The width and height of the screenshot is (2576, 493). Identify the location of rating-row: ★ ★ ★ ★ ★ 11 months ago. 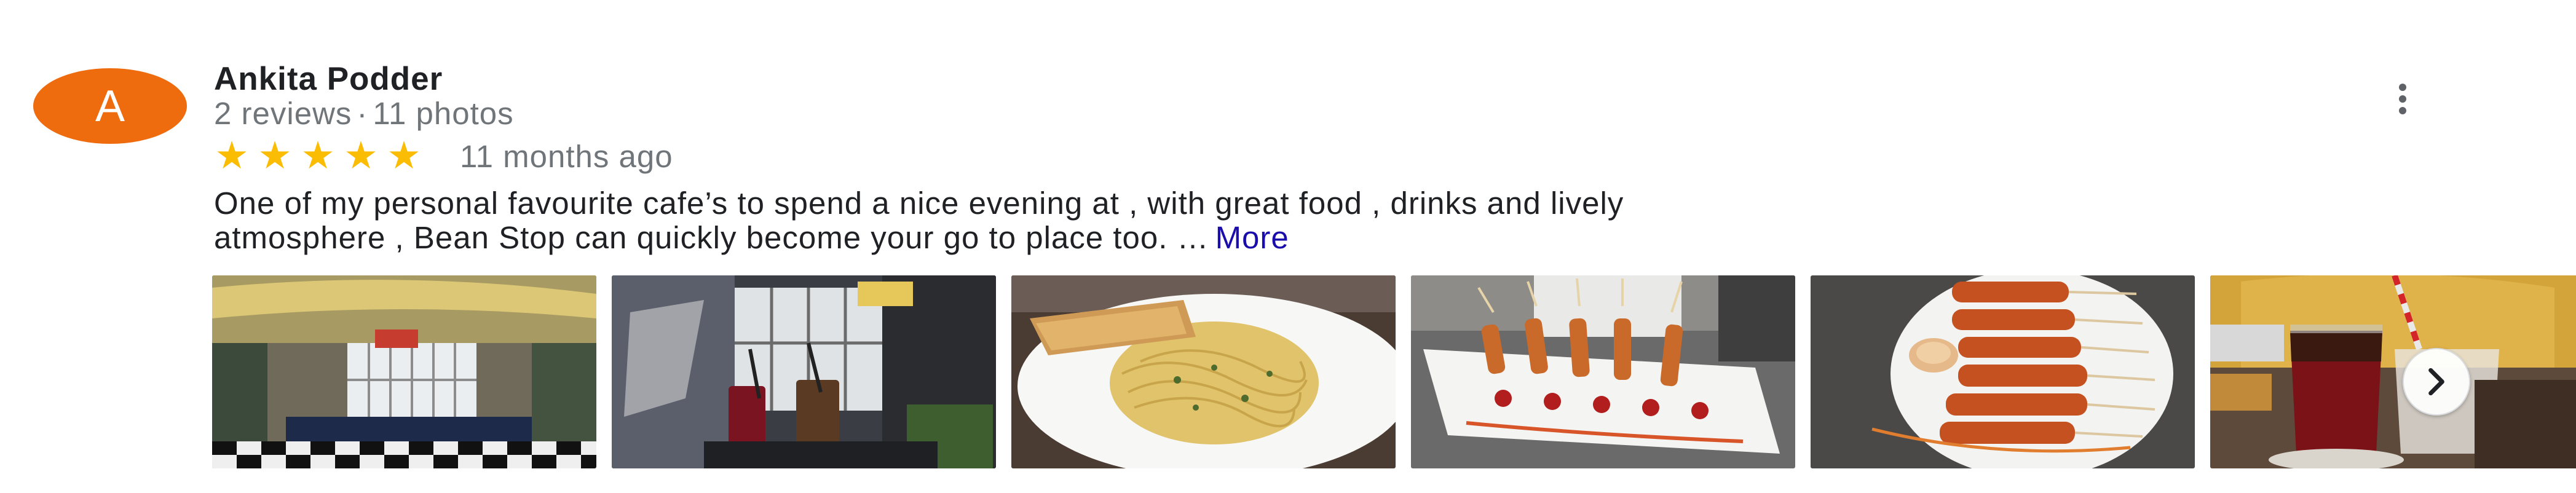
(443, 156).